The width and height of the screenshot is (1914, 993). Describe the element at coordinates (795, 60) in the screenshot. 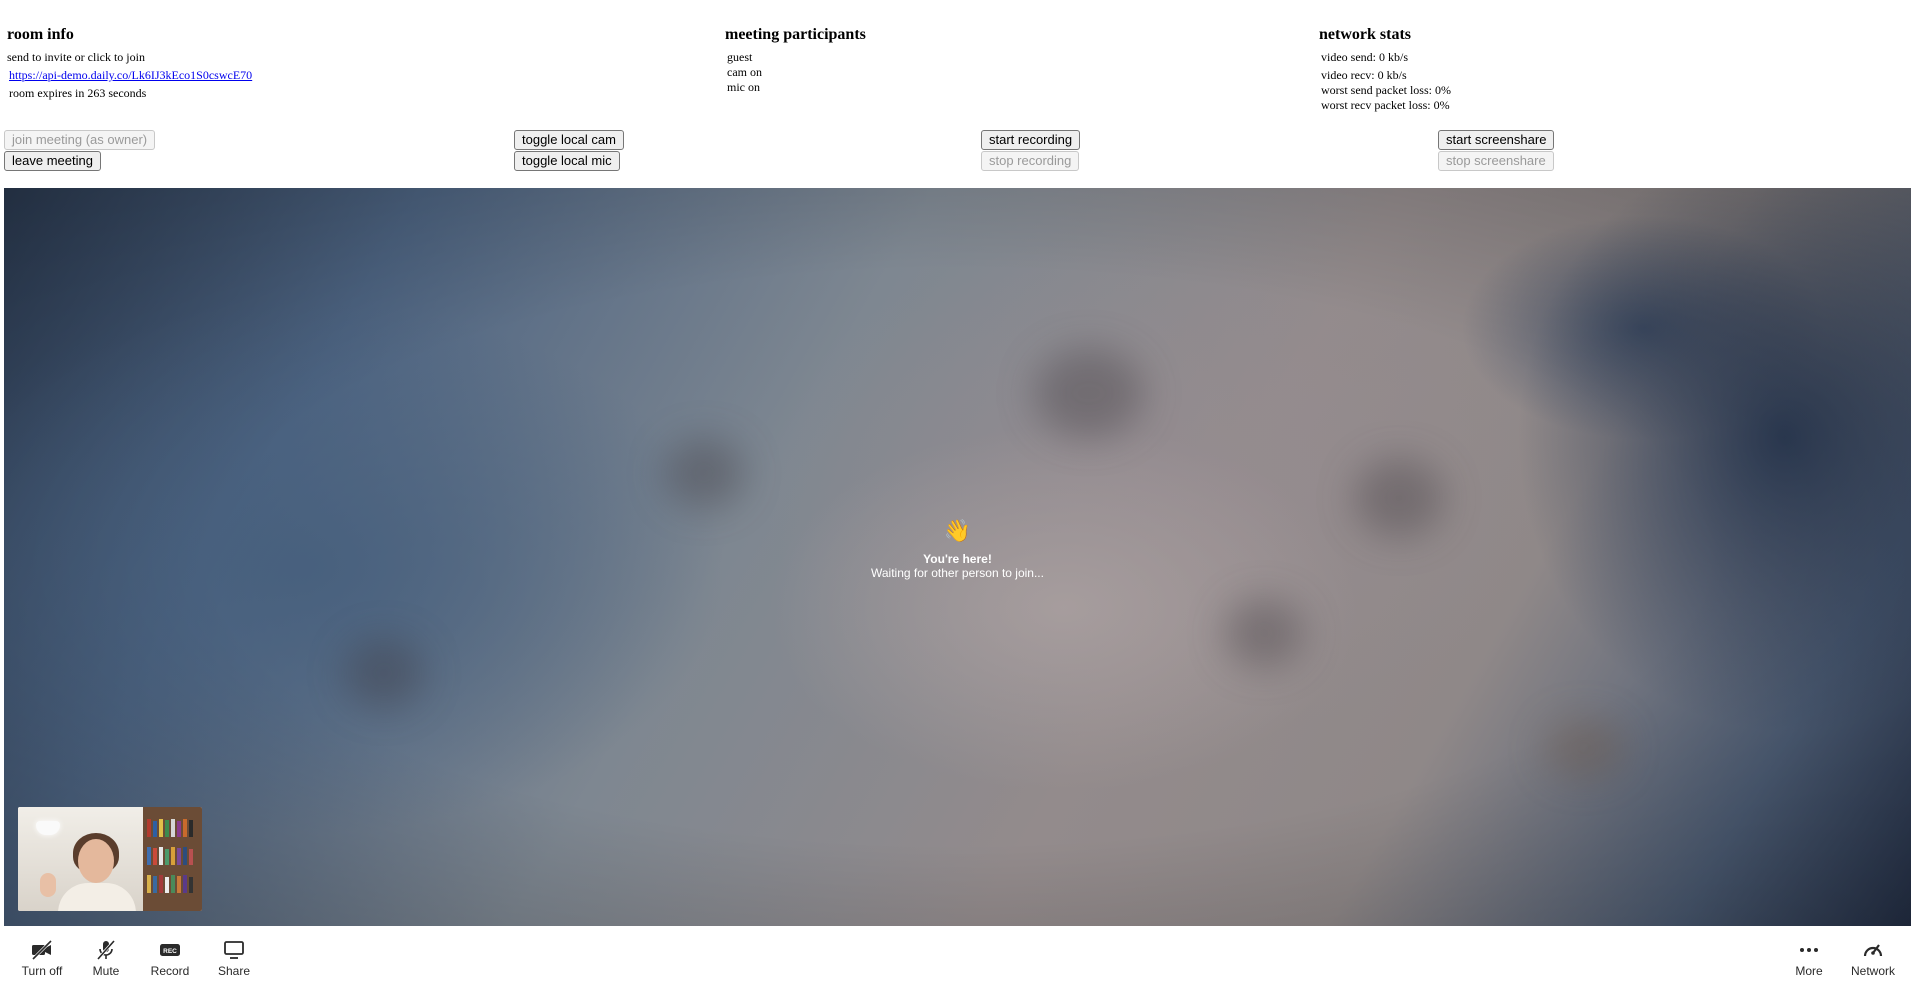

I see `participants-panel: meeting participants guest cam on mic on` at that location.